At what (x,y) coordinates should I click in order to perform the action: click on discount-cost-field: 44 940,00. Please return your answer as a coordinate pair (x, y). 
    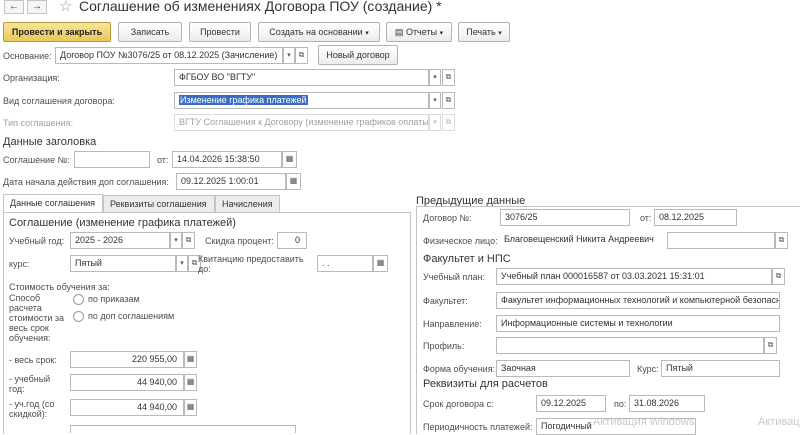
    Looking at the image, I should click on (127, 407).